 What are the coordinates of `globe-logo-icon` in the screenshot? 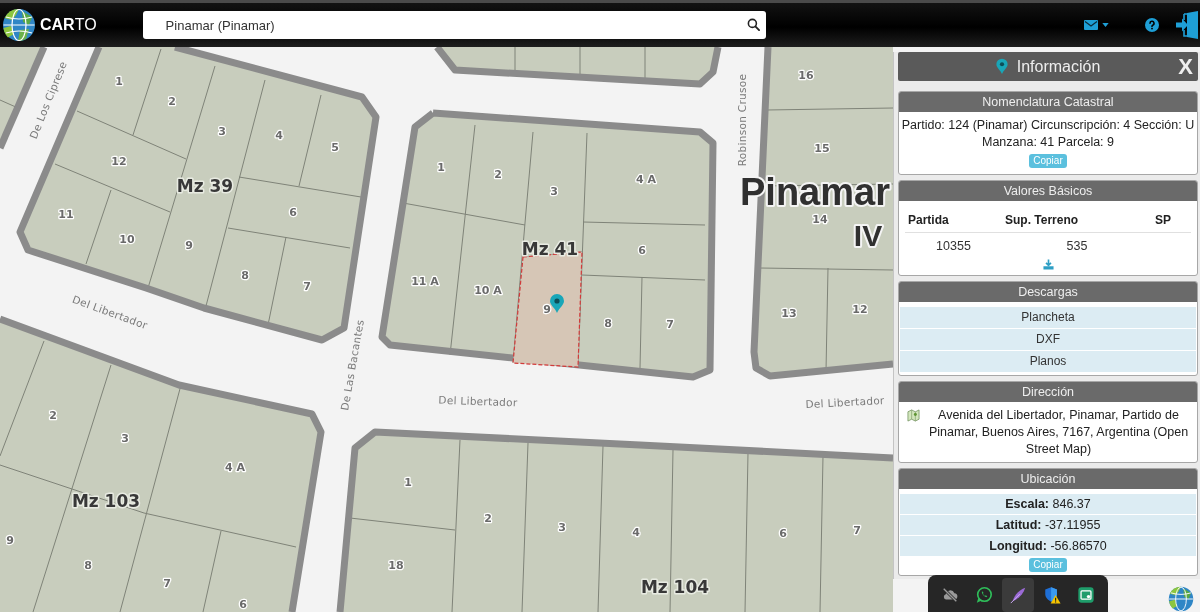 It's located at (19, 25).